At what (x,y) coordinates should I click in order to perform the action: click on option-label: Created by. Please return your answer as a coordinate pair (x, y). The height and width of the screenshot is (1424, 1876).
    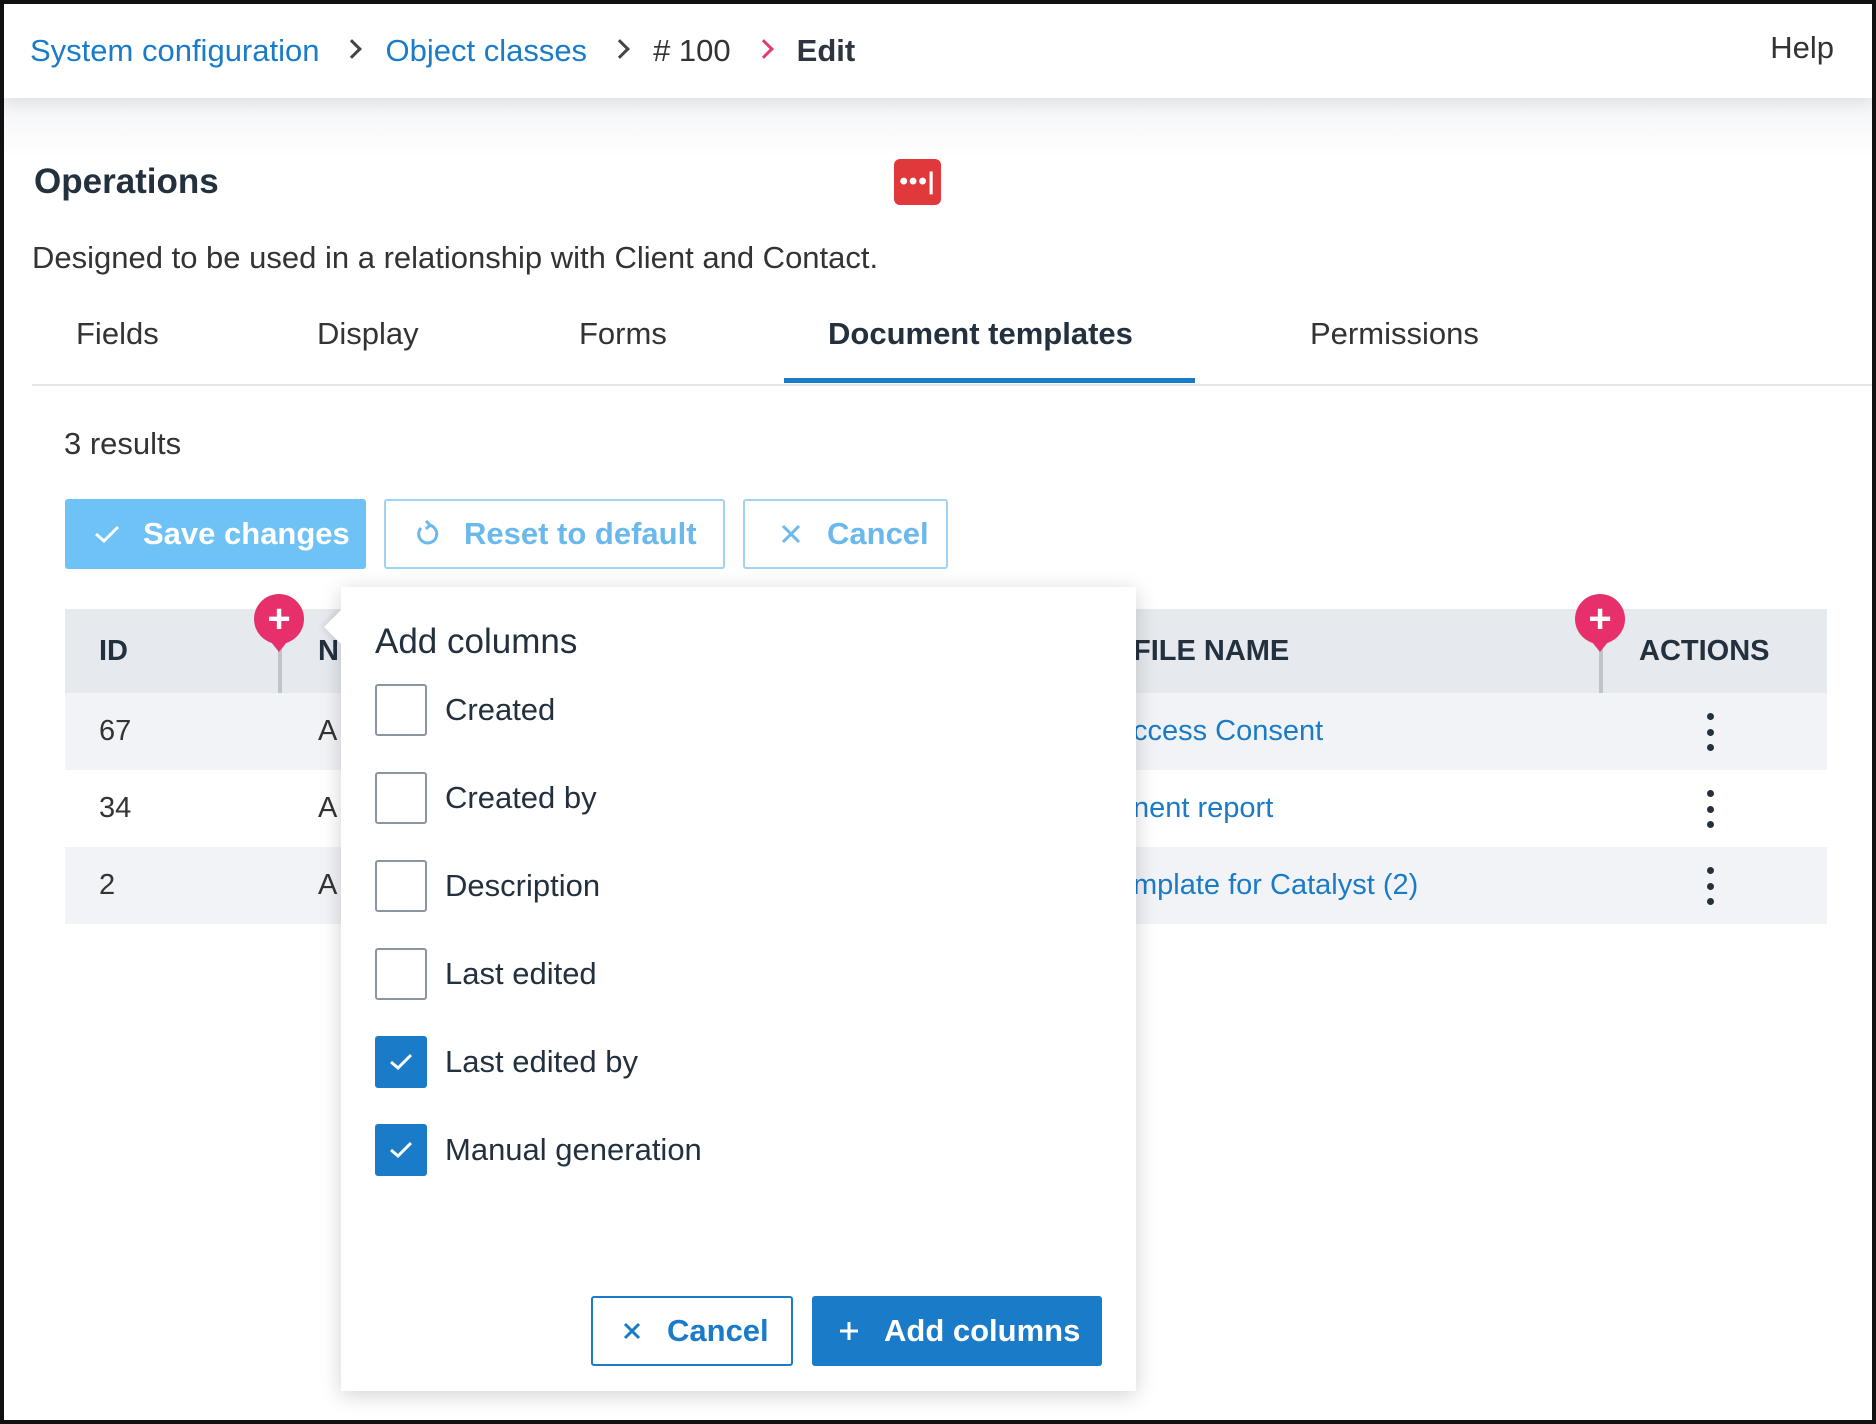
    Looking at the image, I should click on (521, 797).